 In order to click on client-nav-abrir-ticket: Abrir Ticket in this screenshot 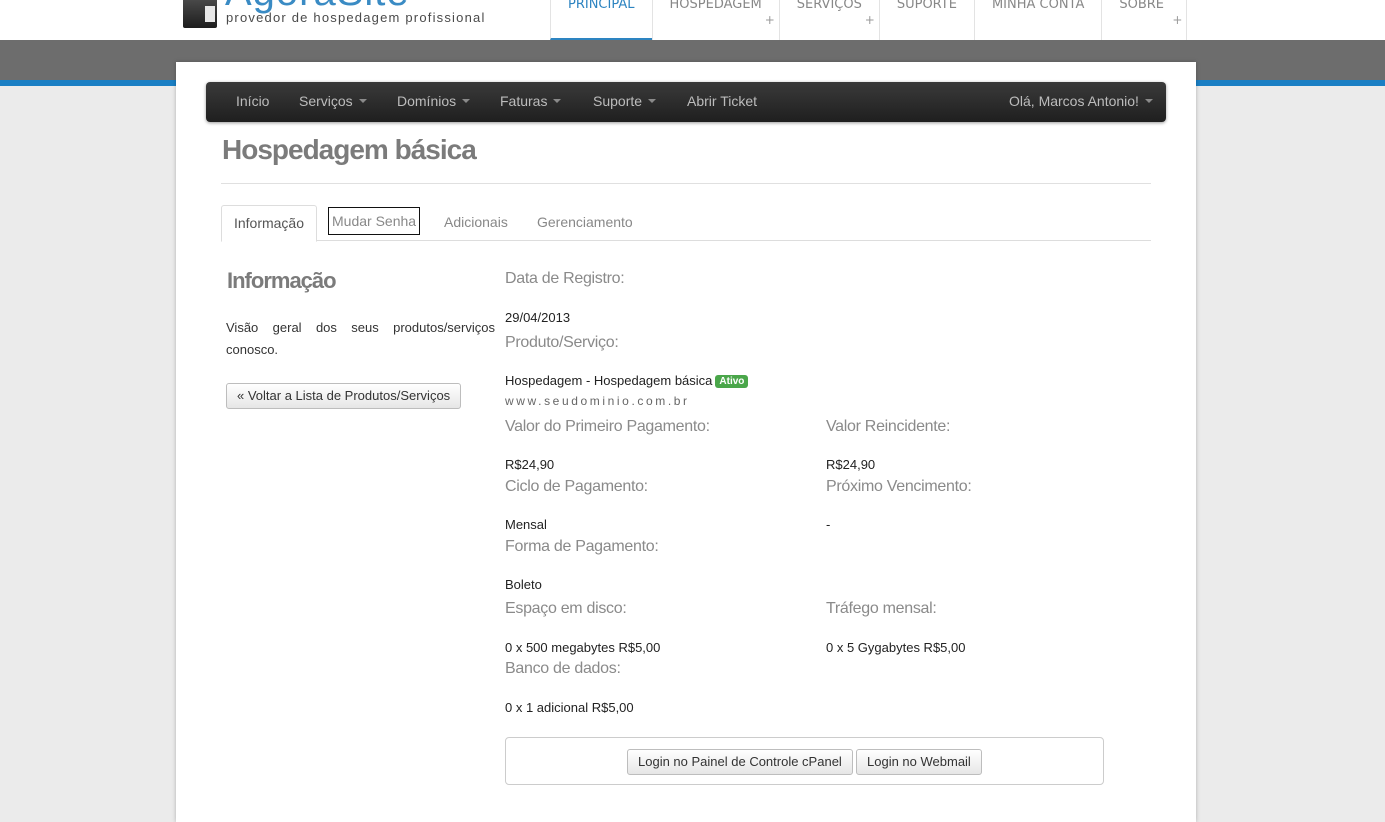, I will do `click(722, 102)`.